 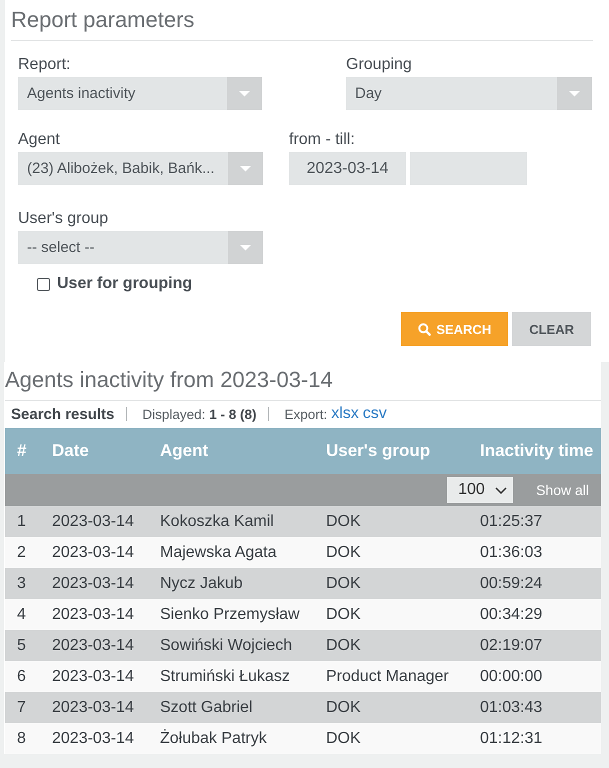 I want to click on chevron-down-icon, so click(x=501, y=490).